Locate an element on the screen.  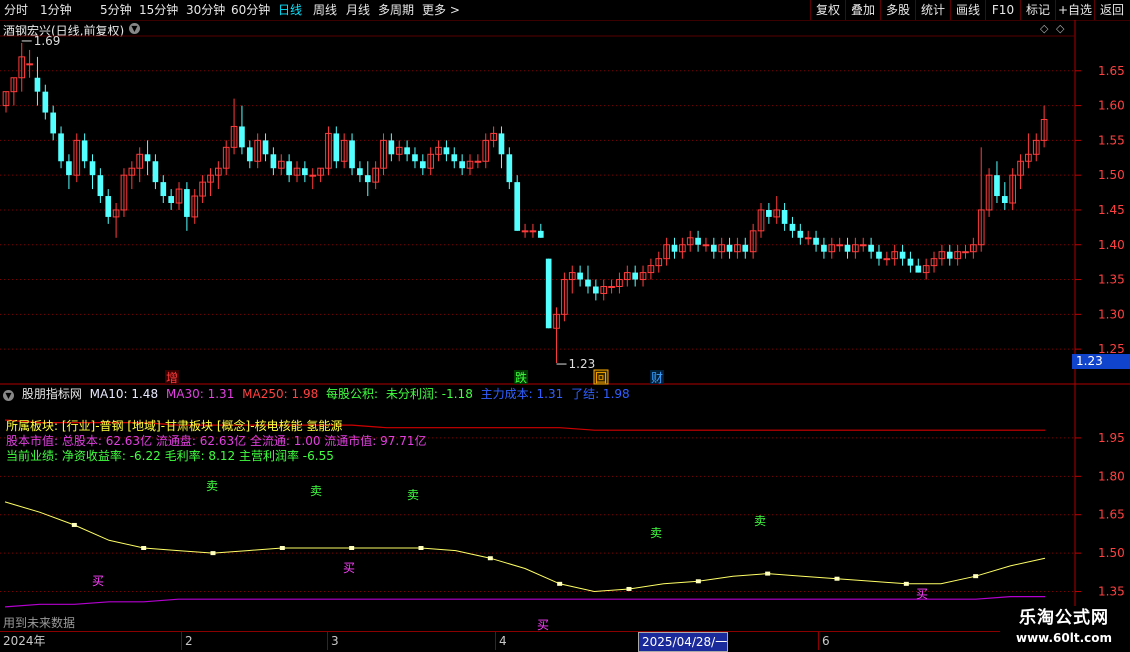
price-axis-label: 1.40 is located at coordinates (1111, 245).